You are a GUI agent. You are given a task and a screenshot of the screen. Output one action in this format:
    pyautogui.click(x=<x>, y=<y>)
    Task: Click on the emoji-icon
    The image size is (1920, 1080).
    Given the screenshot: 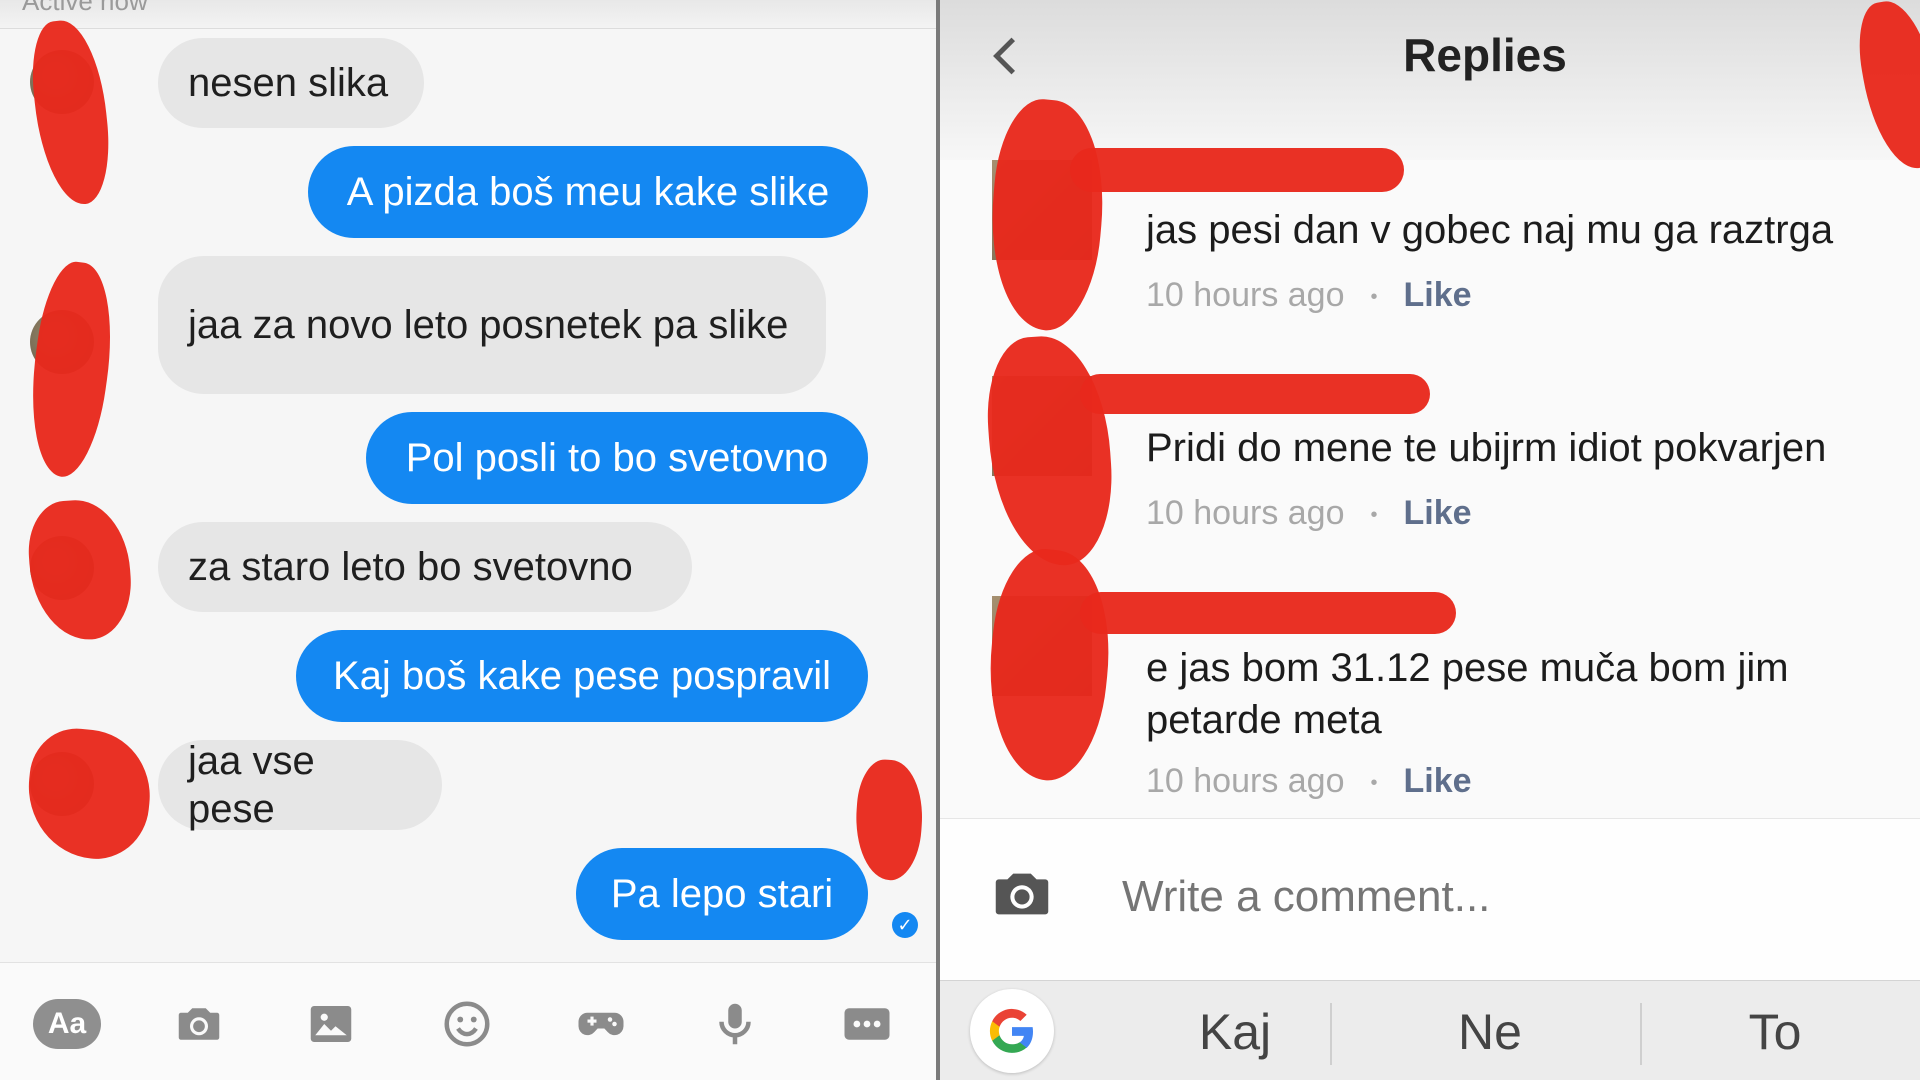 What is the action you would take?
    pyautogui.click(x=467, y=1024)
    